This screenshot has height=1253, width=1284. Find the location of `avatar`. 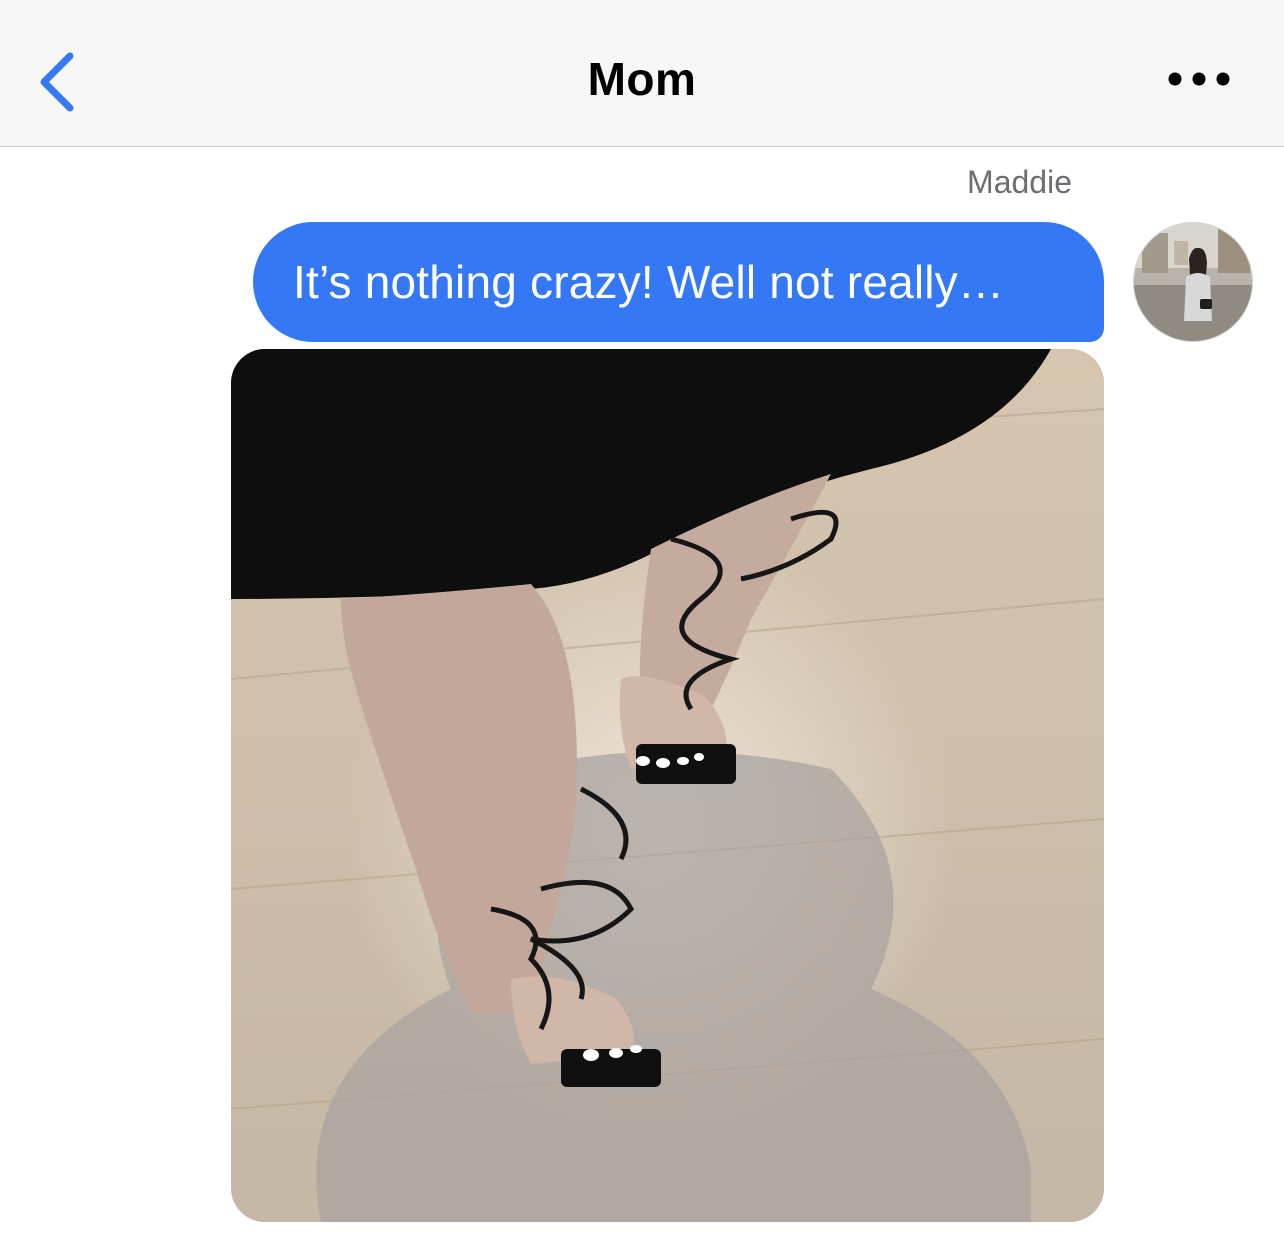

avatar is located at coordinates (1193, 282).